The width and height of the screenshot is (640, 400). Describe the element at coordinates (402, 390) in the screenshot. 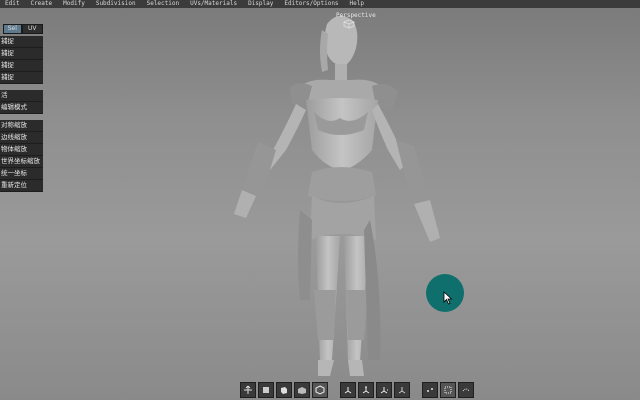

I see `axis-screen-icon` at that location.